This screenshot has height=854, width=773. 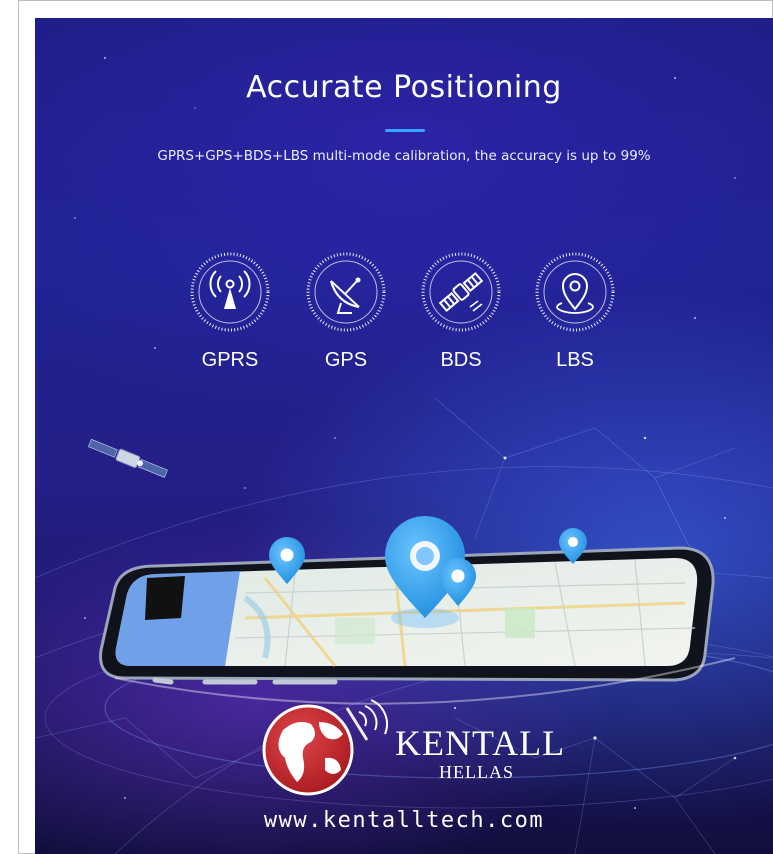 I want to click on website-url: www.kentalltech.com, so click(x=404, y=820).